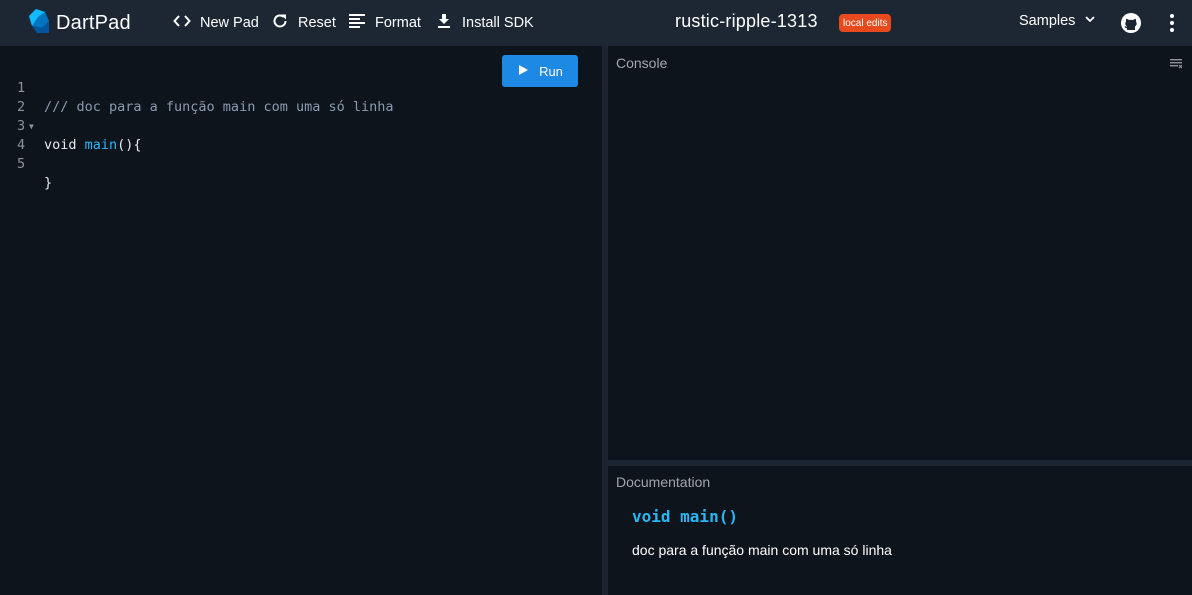 This screenshot has width=1192, height=595. Describe the element at coordinates (1172, 23) in the screenshot. I see `more-vert-icon` at that location.